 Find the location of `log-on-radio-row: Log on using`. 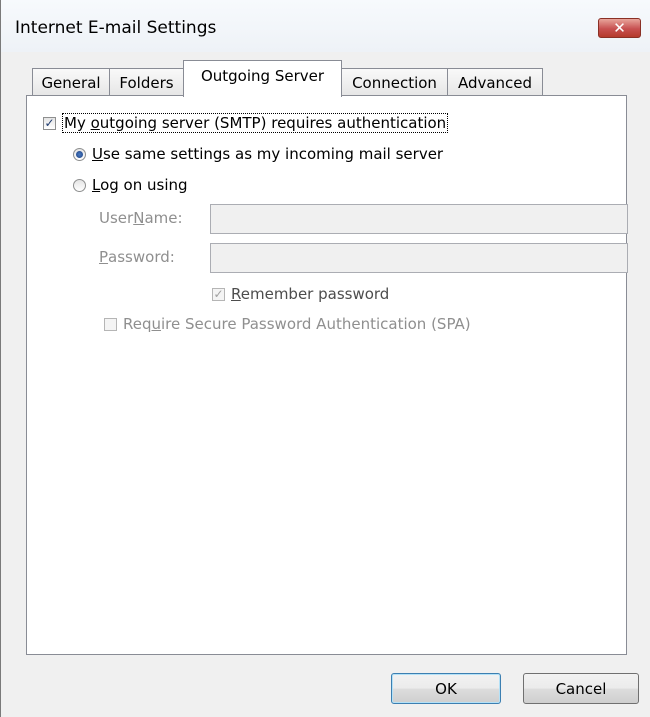

log-on-radio-row: Log on using is located at coordinates (130, 185).